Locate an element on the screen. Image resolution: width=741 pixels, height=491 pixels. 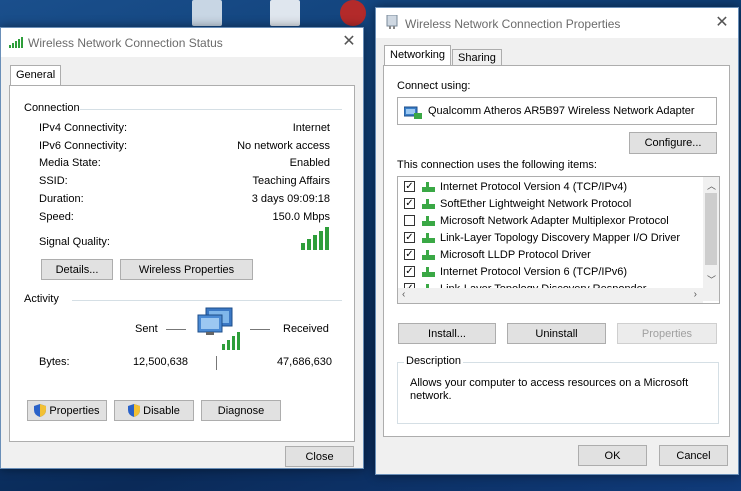
disable-label: Disable is located at coordinates (161, 410).